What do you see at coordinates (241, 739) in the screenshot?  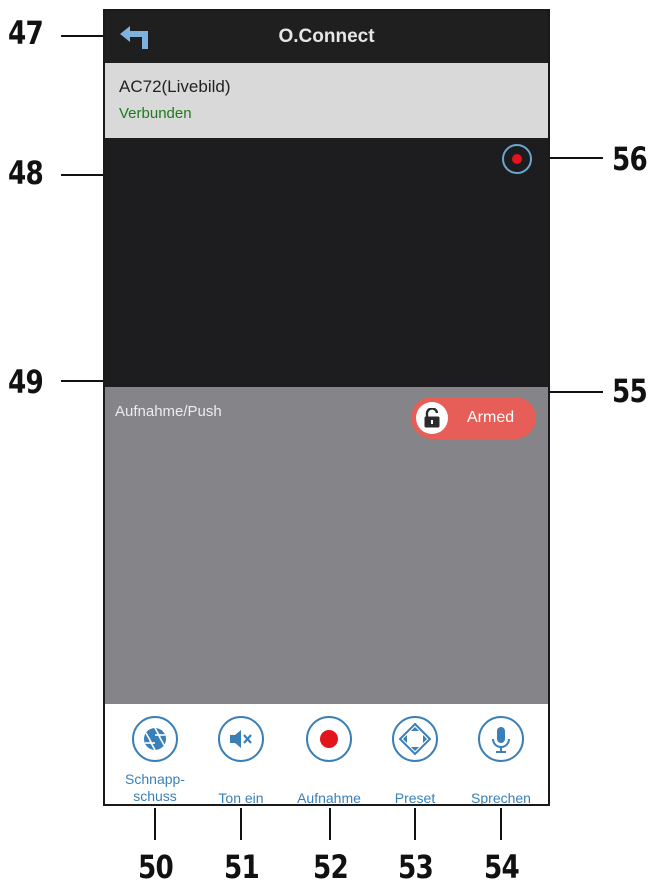 I see `mute-speaker-icon` at bounding box center [241, 739].